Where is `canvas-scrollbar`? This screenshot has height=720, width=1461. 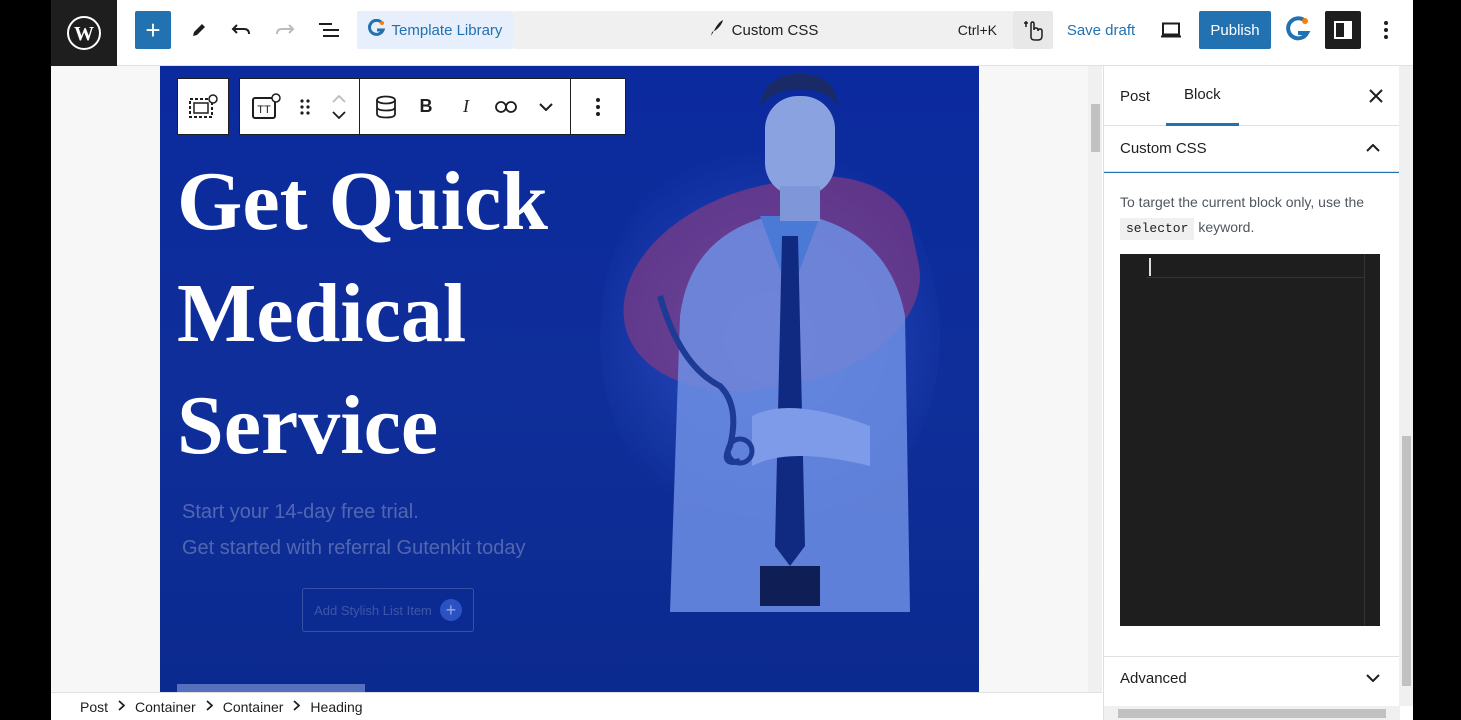 canvas-scrollbar is located at coordinates (1095, 379).